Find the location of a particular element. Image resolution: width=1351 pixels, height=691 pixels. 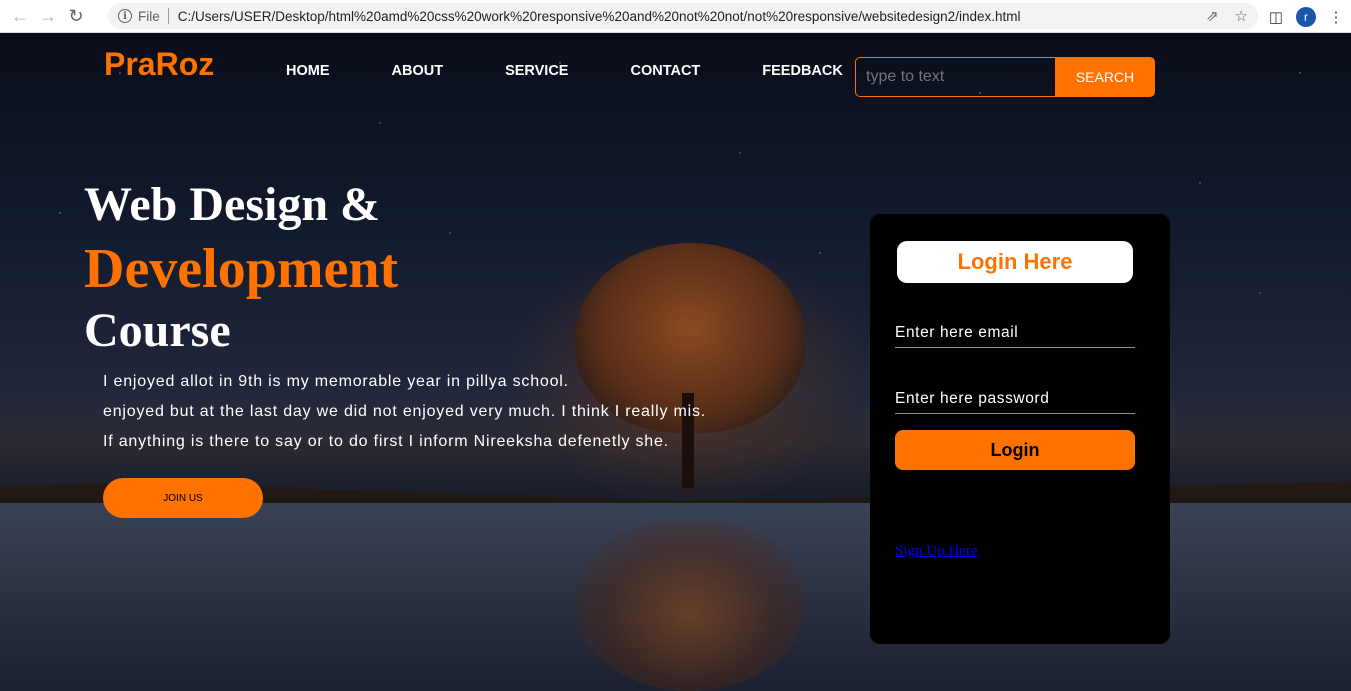

profile-avatar: r is located at coordinates (1306, 16).